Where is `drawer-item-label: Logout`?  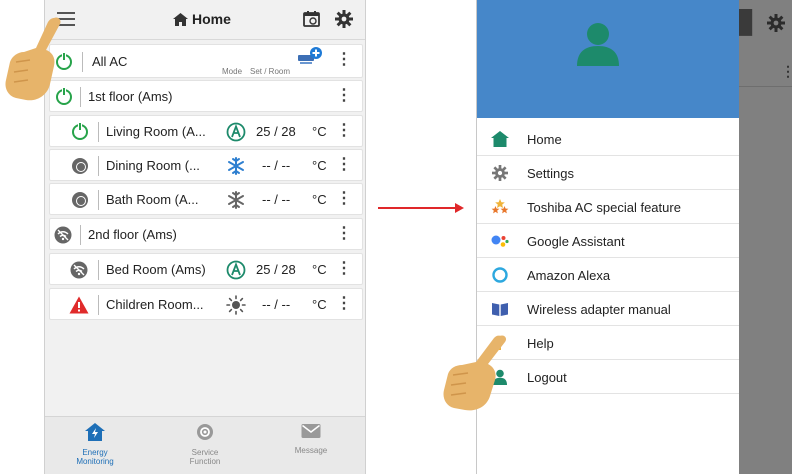
drawer-item-label: Logout is located at coordinates (547, 377).